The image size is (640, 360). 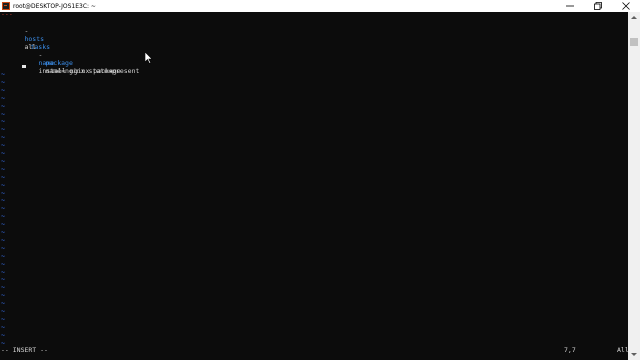 I want to click on line-package: package name=nginx state=present, so click(x=80, y=63).